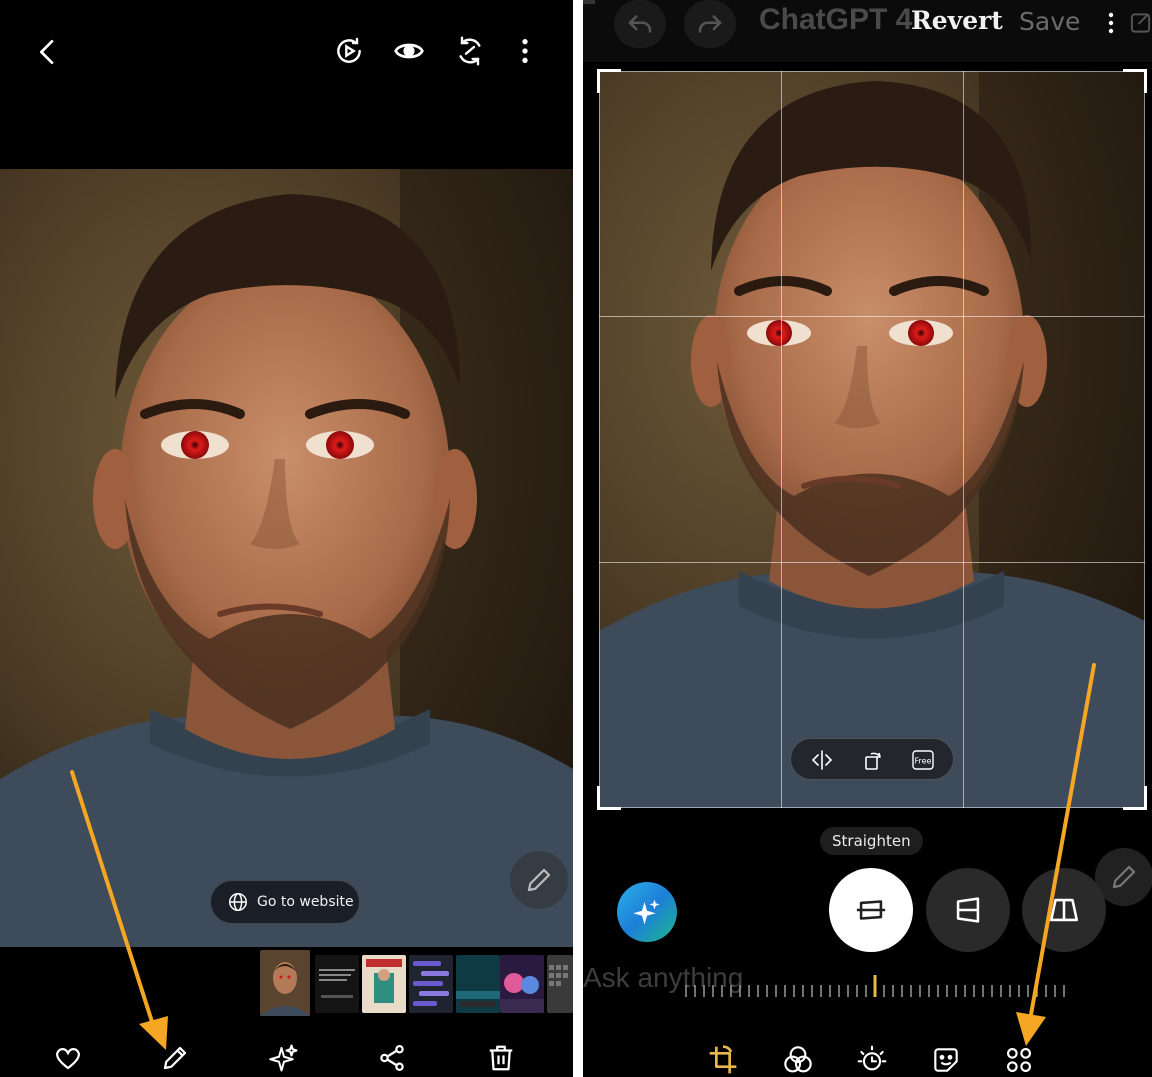  What do you see at coordinates (305, 902) in the screenshot?
I see `go-to-website-label: Go to website` at bounding box center [305, 902].